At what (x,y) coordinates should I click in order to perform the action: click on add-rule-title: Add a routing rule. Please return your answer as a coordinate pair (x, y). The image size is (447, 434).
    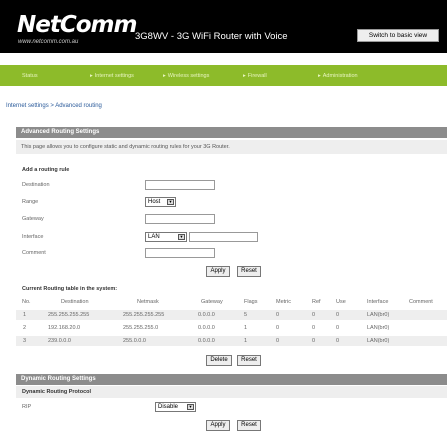
    Looking at the image, I should click on (46, 170).